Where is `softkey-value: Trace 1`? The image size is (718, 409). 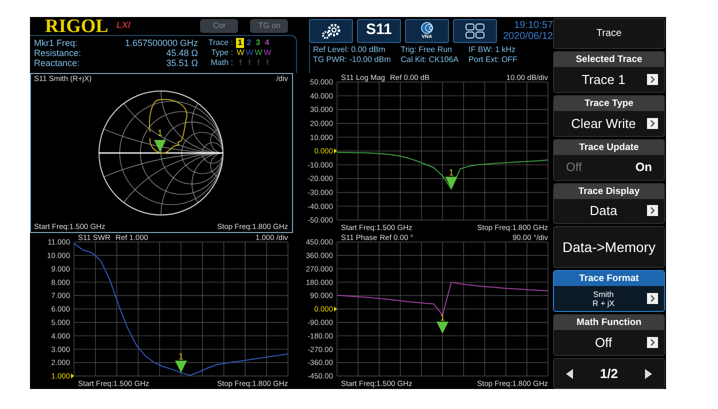 softkey-value: Trace 1 is located at coordinates (604, 79).